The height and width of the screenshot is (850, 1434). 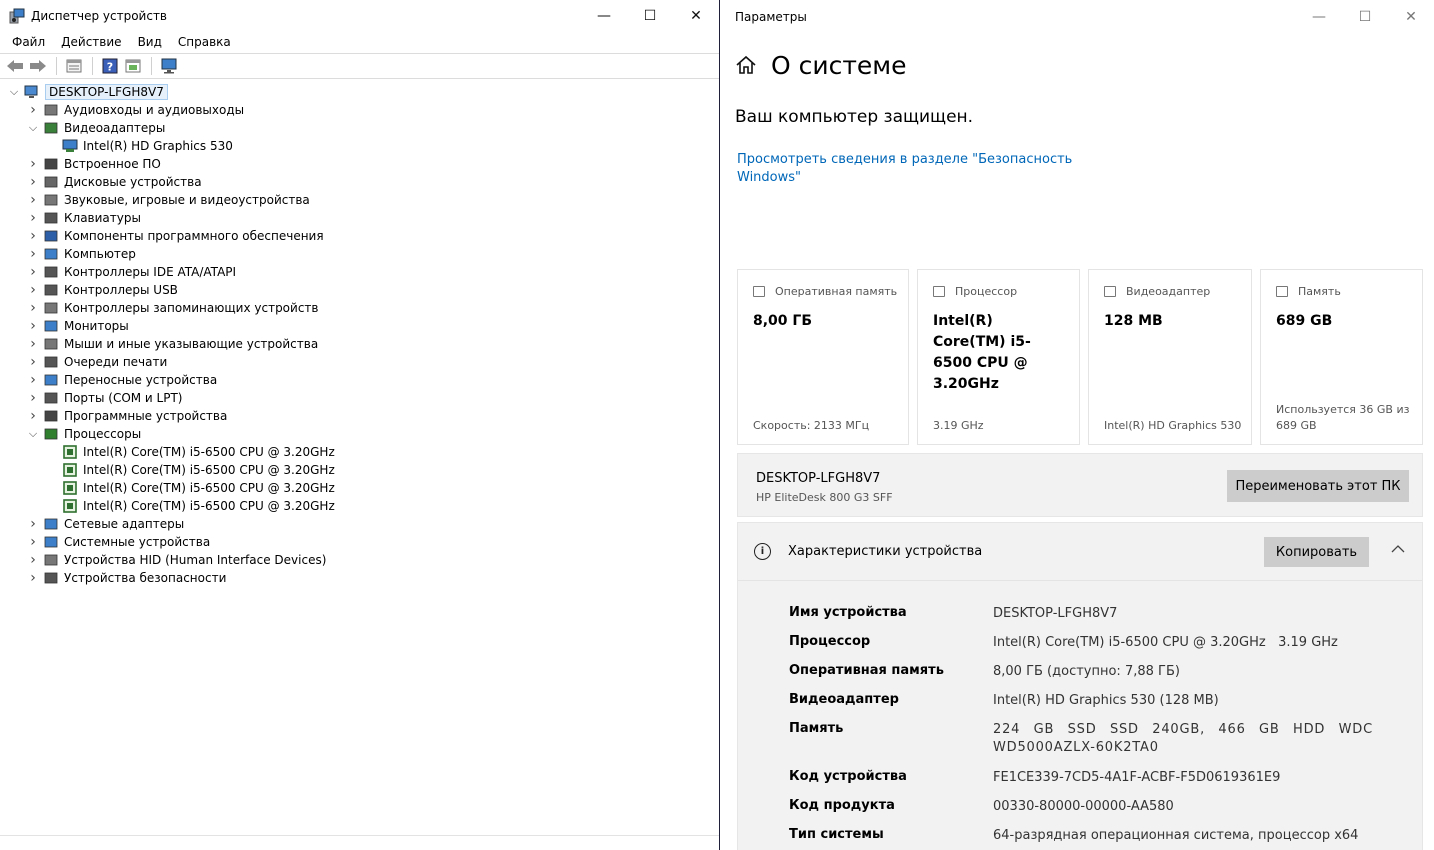 I want to click on tree-category: › Порты (COM и LPT), so click(x=359, y=398).